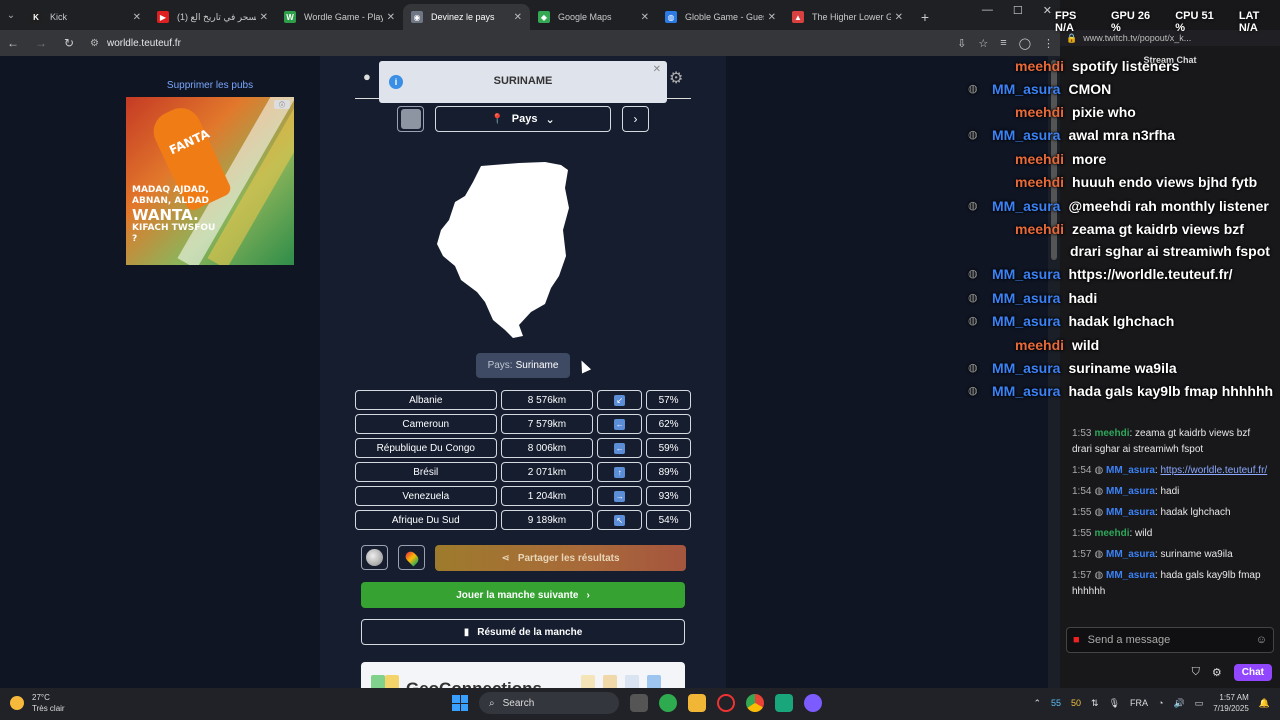 The width and height of the screenshot is (1280, 720). I want to click on reload-icon: ↻, so click(69, 43).